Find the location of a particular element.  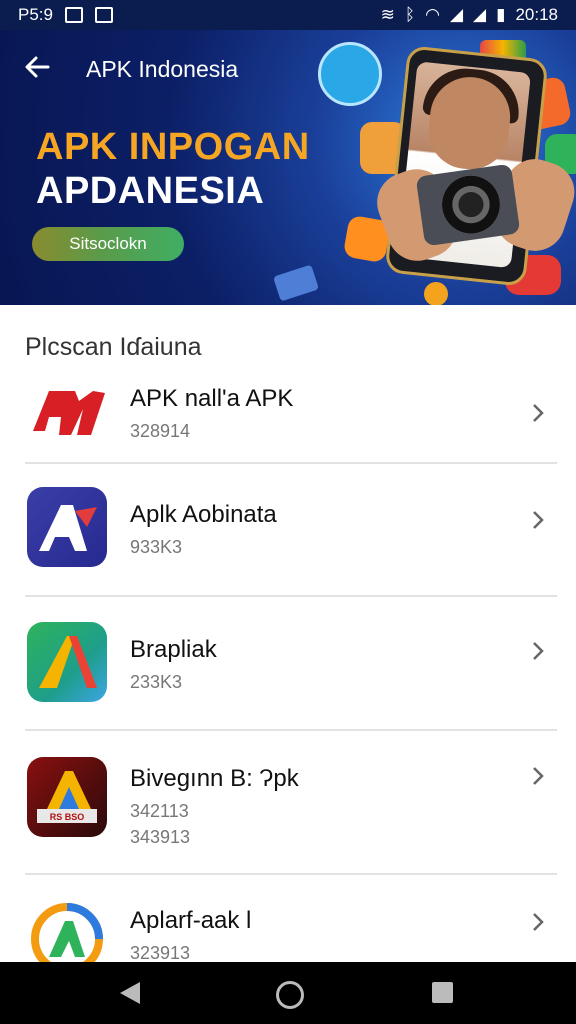

nav-back-icon is located at coordinates (130, 993).